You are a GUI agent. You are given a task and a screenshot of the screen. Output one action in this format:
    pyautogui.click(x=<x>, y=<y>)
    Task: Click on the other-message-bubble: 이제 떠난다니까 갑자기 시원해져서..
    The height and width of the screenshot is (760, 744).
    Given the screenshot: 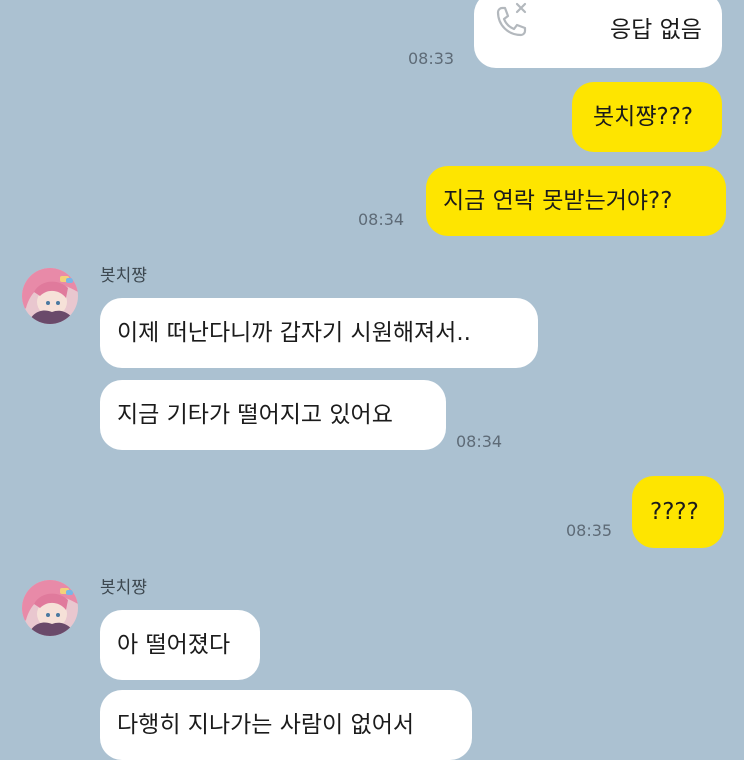 What is the action you would take?
    pyautogui.click(x=319, y=333)
    